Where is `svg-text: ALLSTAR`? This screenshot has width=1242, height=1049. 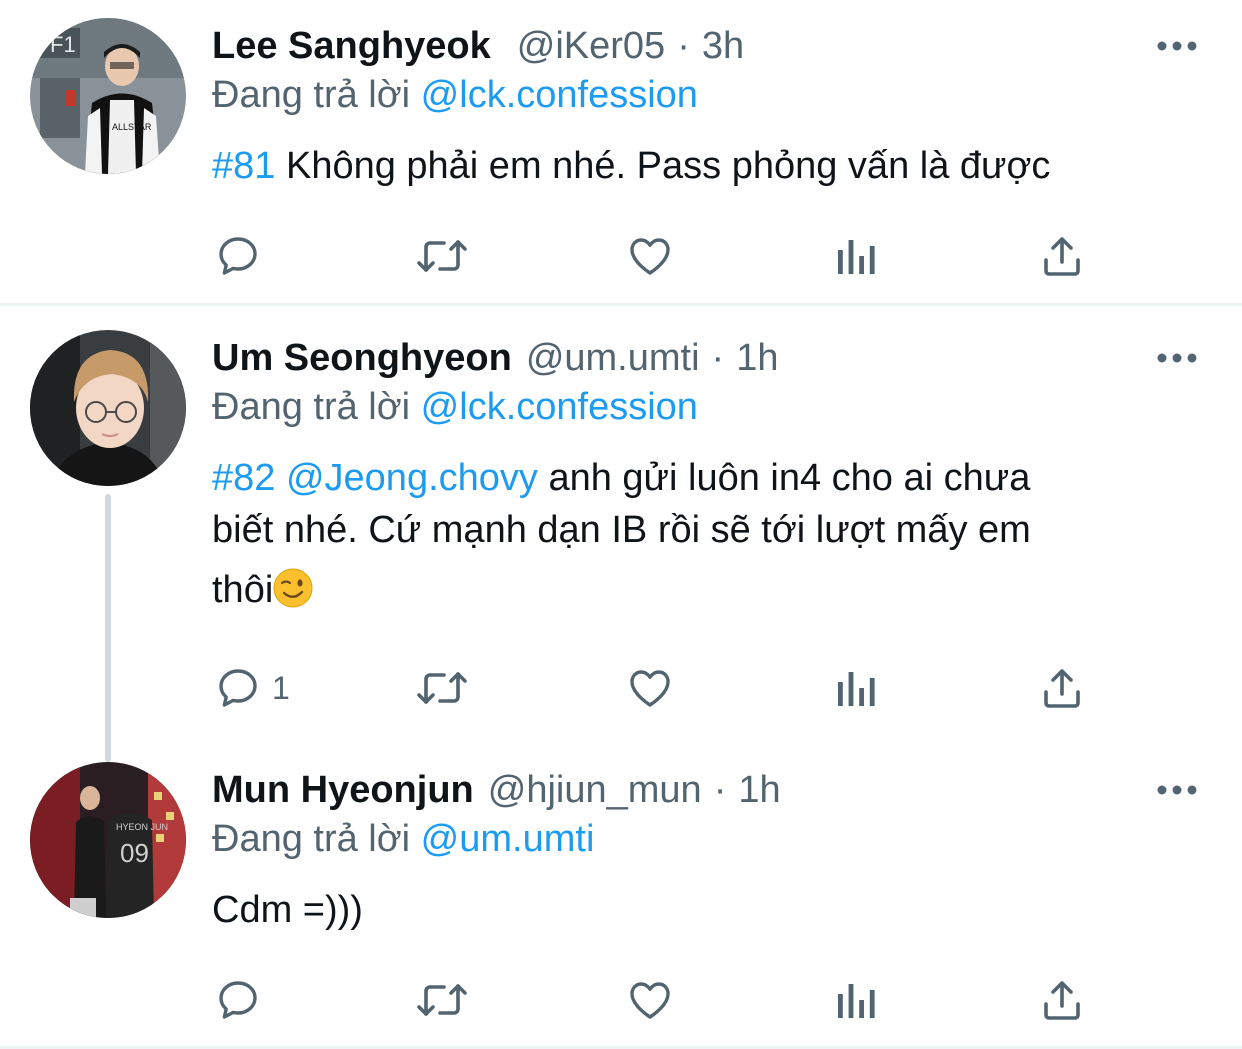 svg-text: ALLSTAR is located at coordinates (132, 127).